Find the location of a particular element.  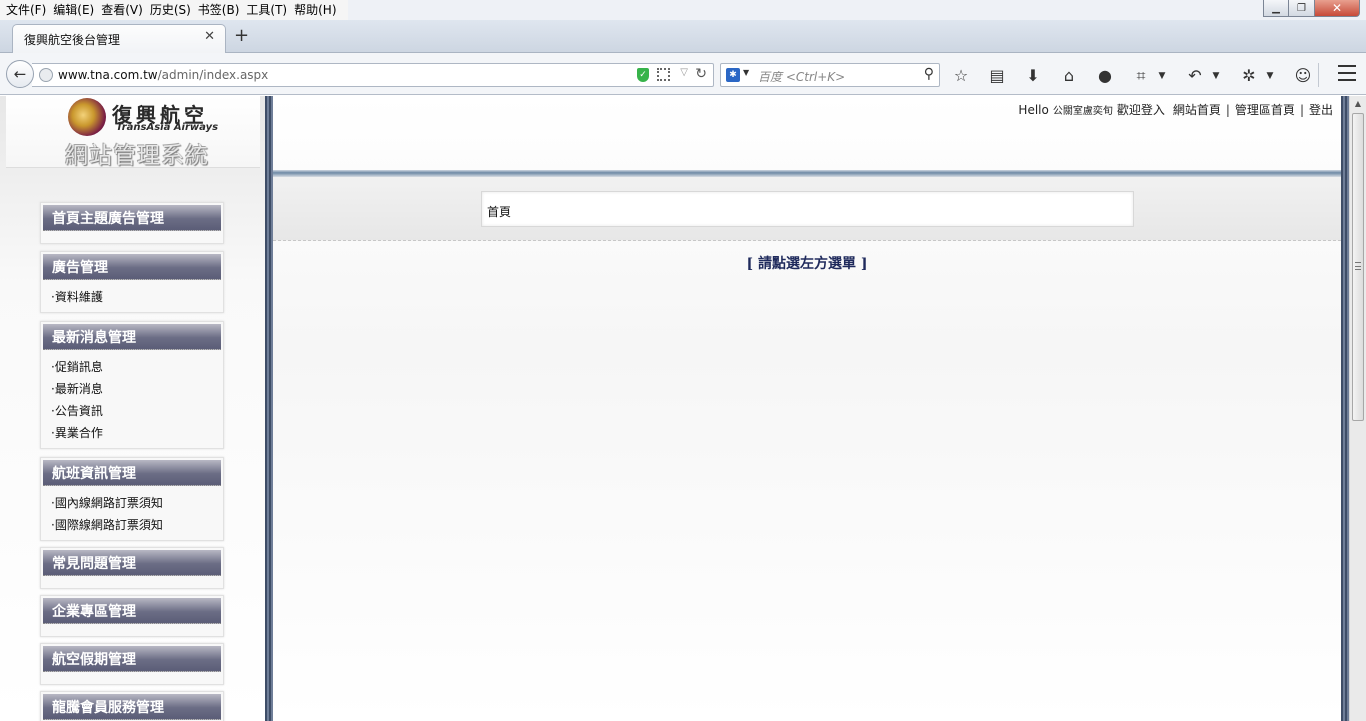

username: 公關室盧奕旬 is located at coordinates (1082, 111).